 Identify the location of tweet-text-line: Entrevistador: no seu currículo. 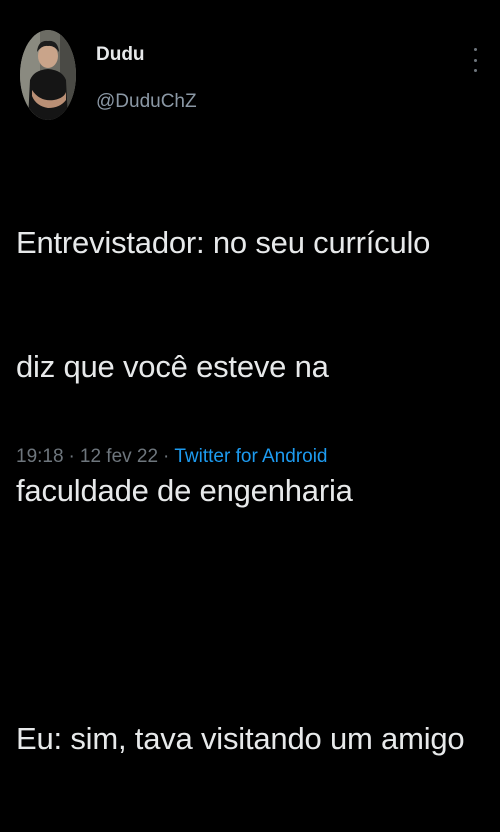
(223, 242).